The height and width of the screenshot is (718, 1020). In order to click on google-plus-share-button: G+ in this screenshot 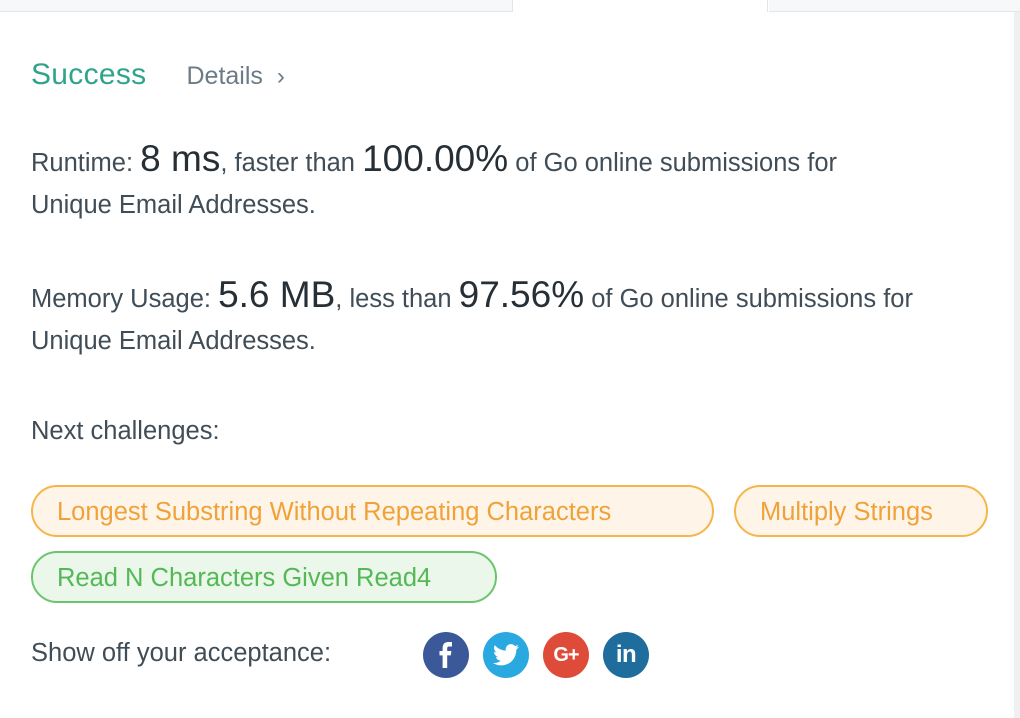, I will do `click(566, 655)`.